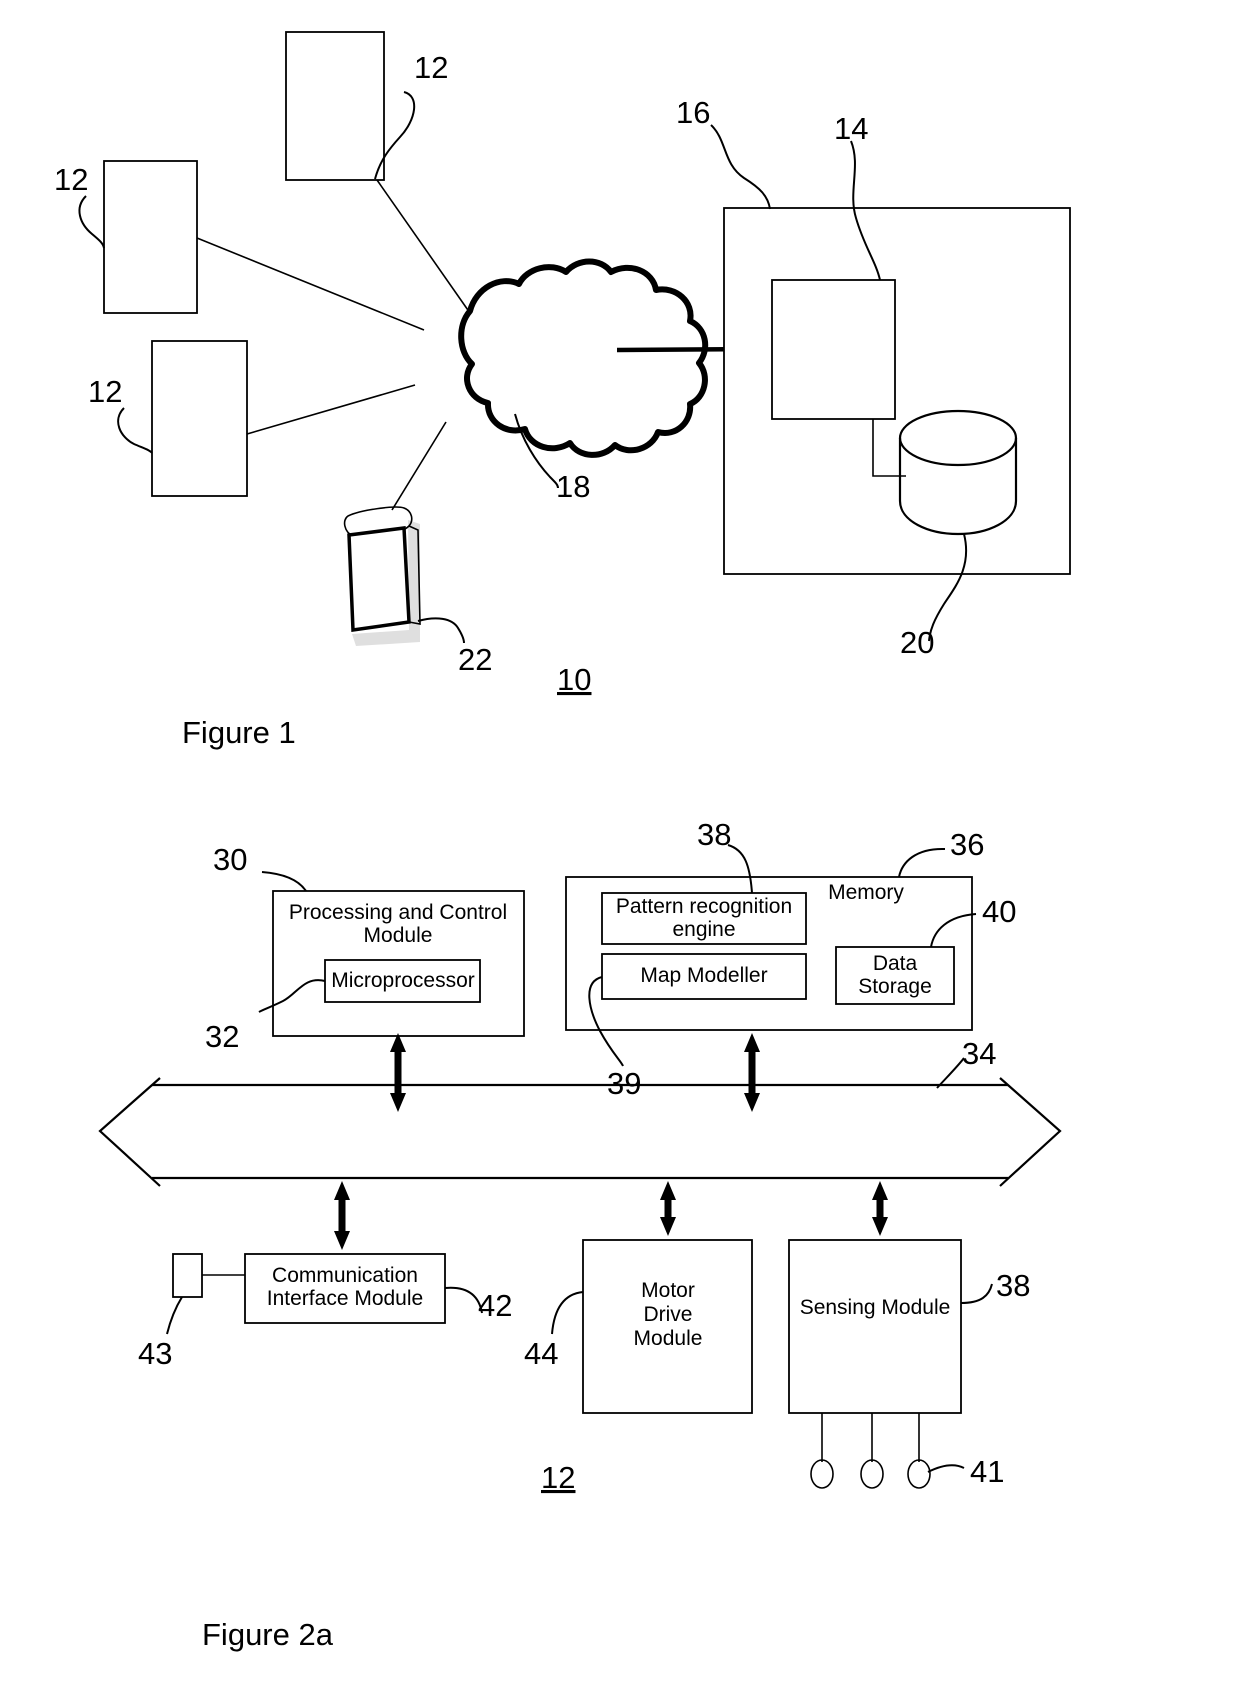 This screenshot has width=1240, height=1699. What do you see at coordinates (870, 1474) in the screenshot?
I see `sensor-nodes` at bounding box center [870, 1474].